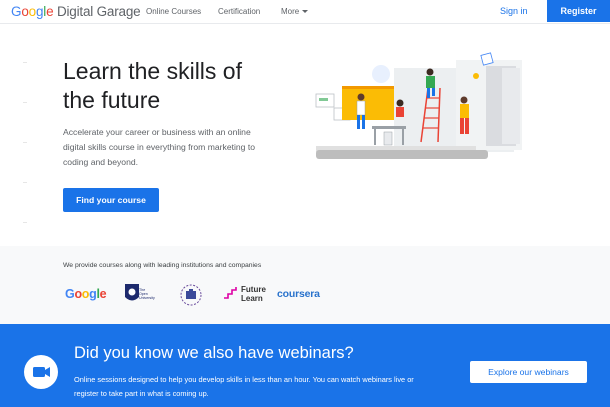  What do you see at coordinates (487, 59) in the screenshot?
I see `illustration-card` at bounding box center [487, 59].